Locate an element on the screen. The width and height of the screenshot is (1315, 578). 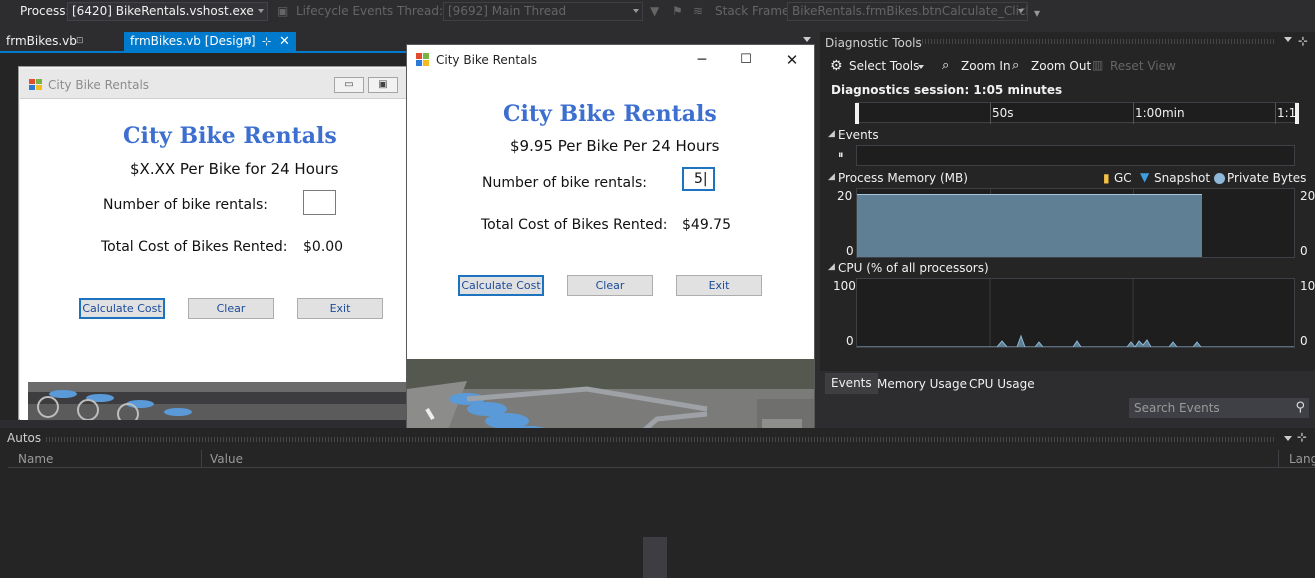
flag-threads-icon: ⚑ is located at coordinates (677, 11).